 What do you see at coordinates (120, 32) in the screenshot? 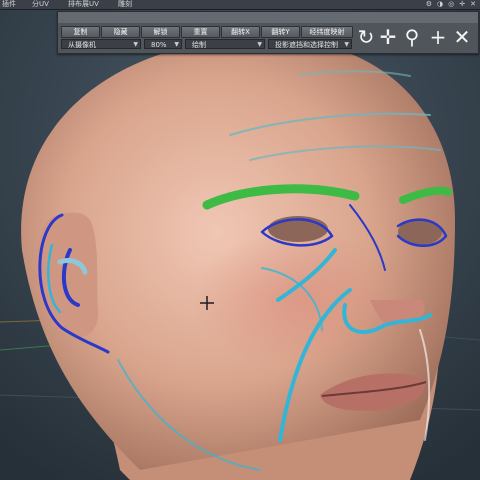
I see `hide-button: 隐藏` at bounding box center [120, 32].